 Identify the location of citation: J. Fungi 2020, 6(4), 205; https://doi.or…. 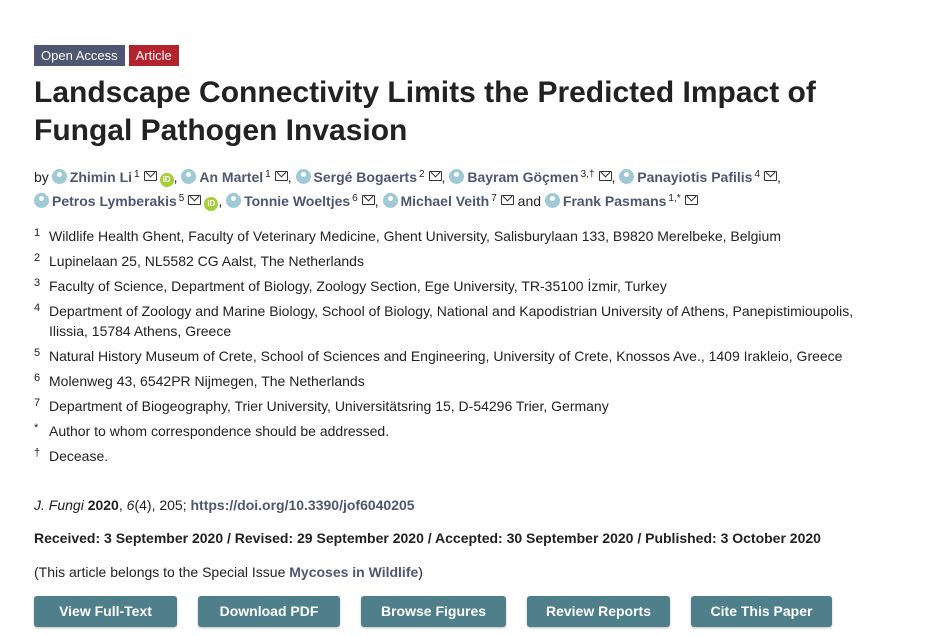
(224, 505).